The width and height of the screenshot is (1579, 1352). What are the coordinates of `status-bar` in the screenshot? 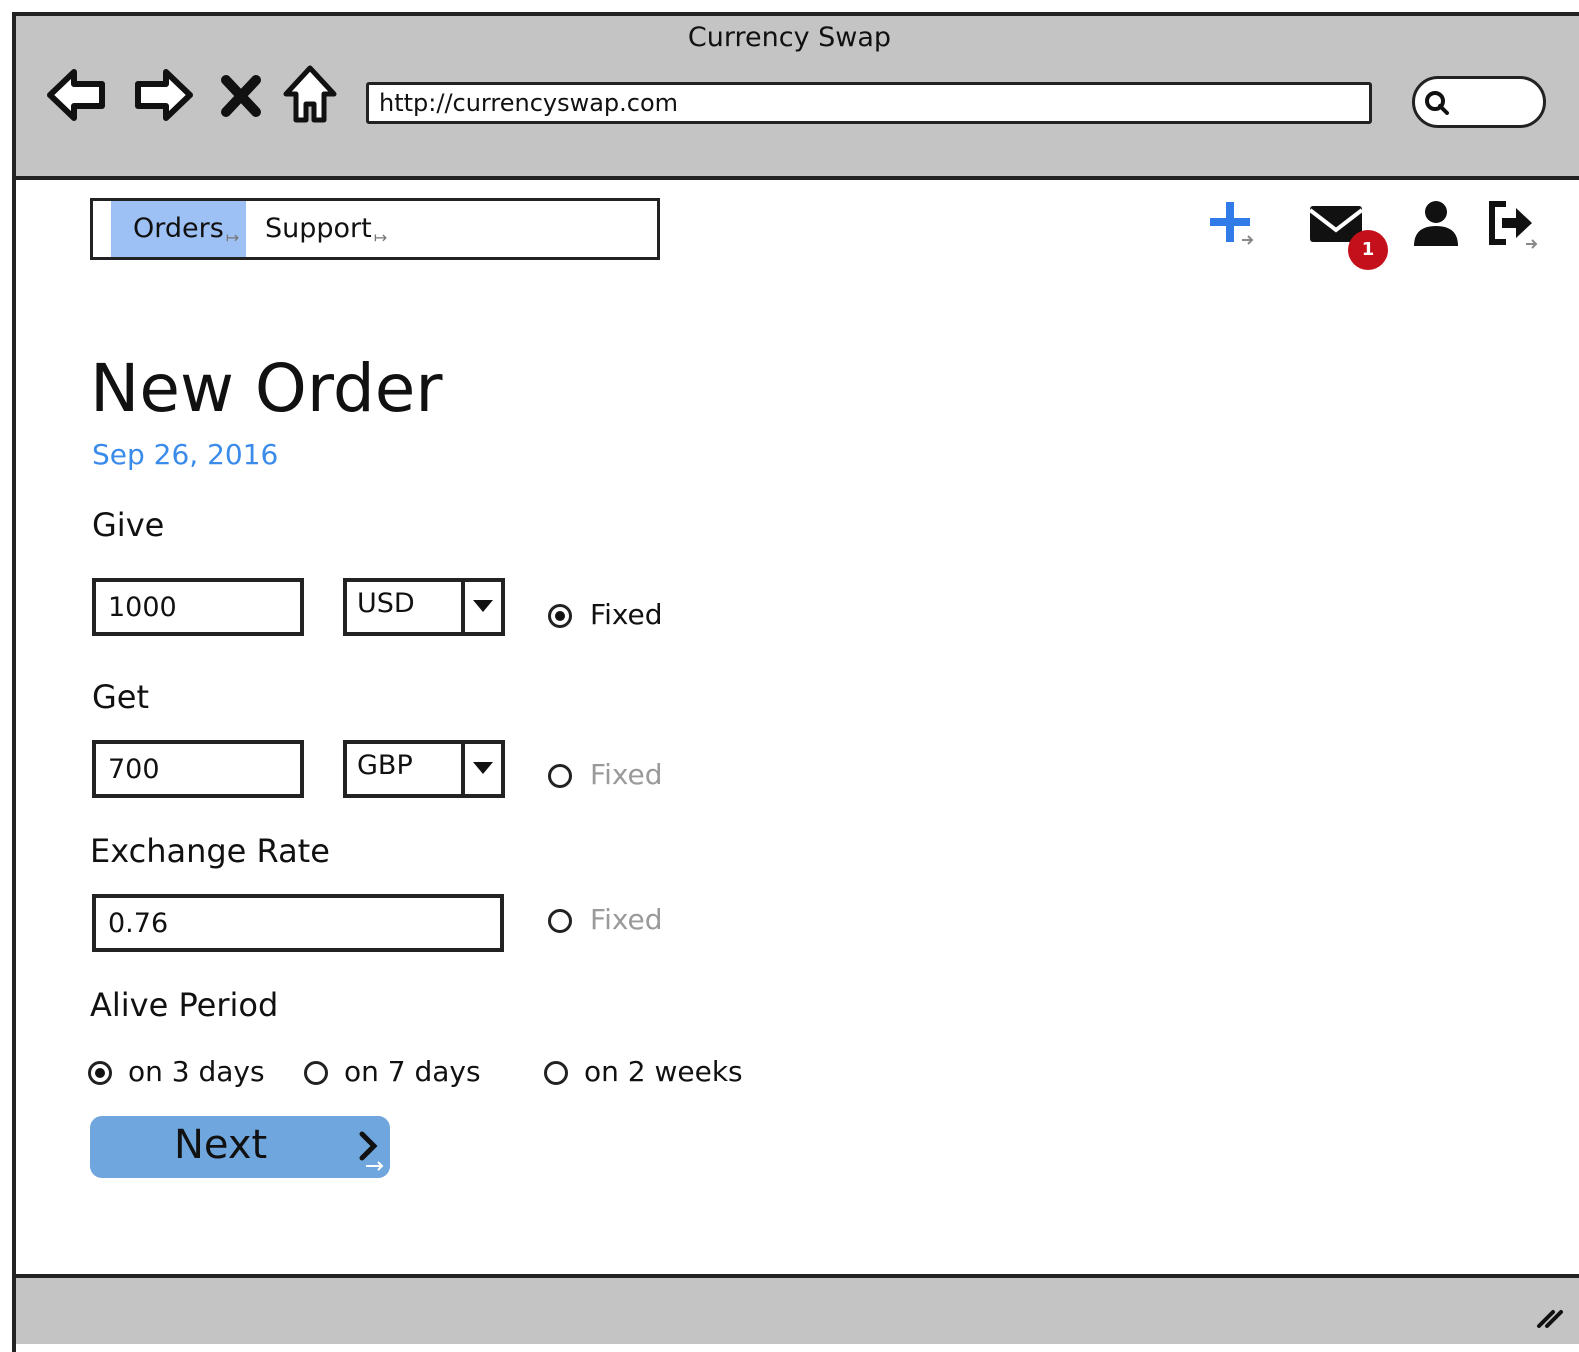 It's located at (797, 1309).